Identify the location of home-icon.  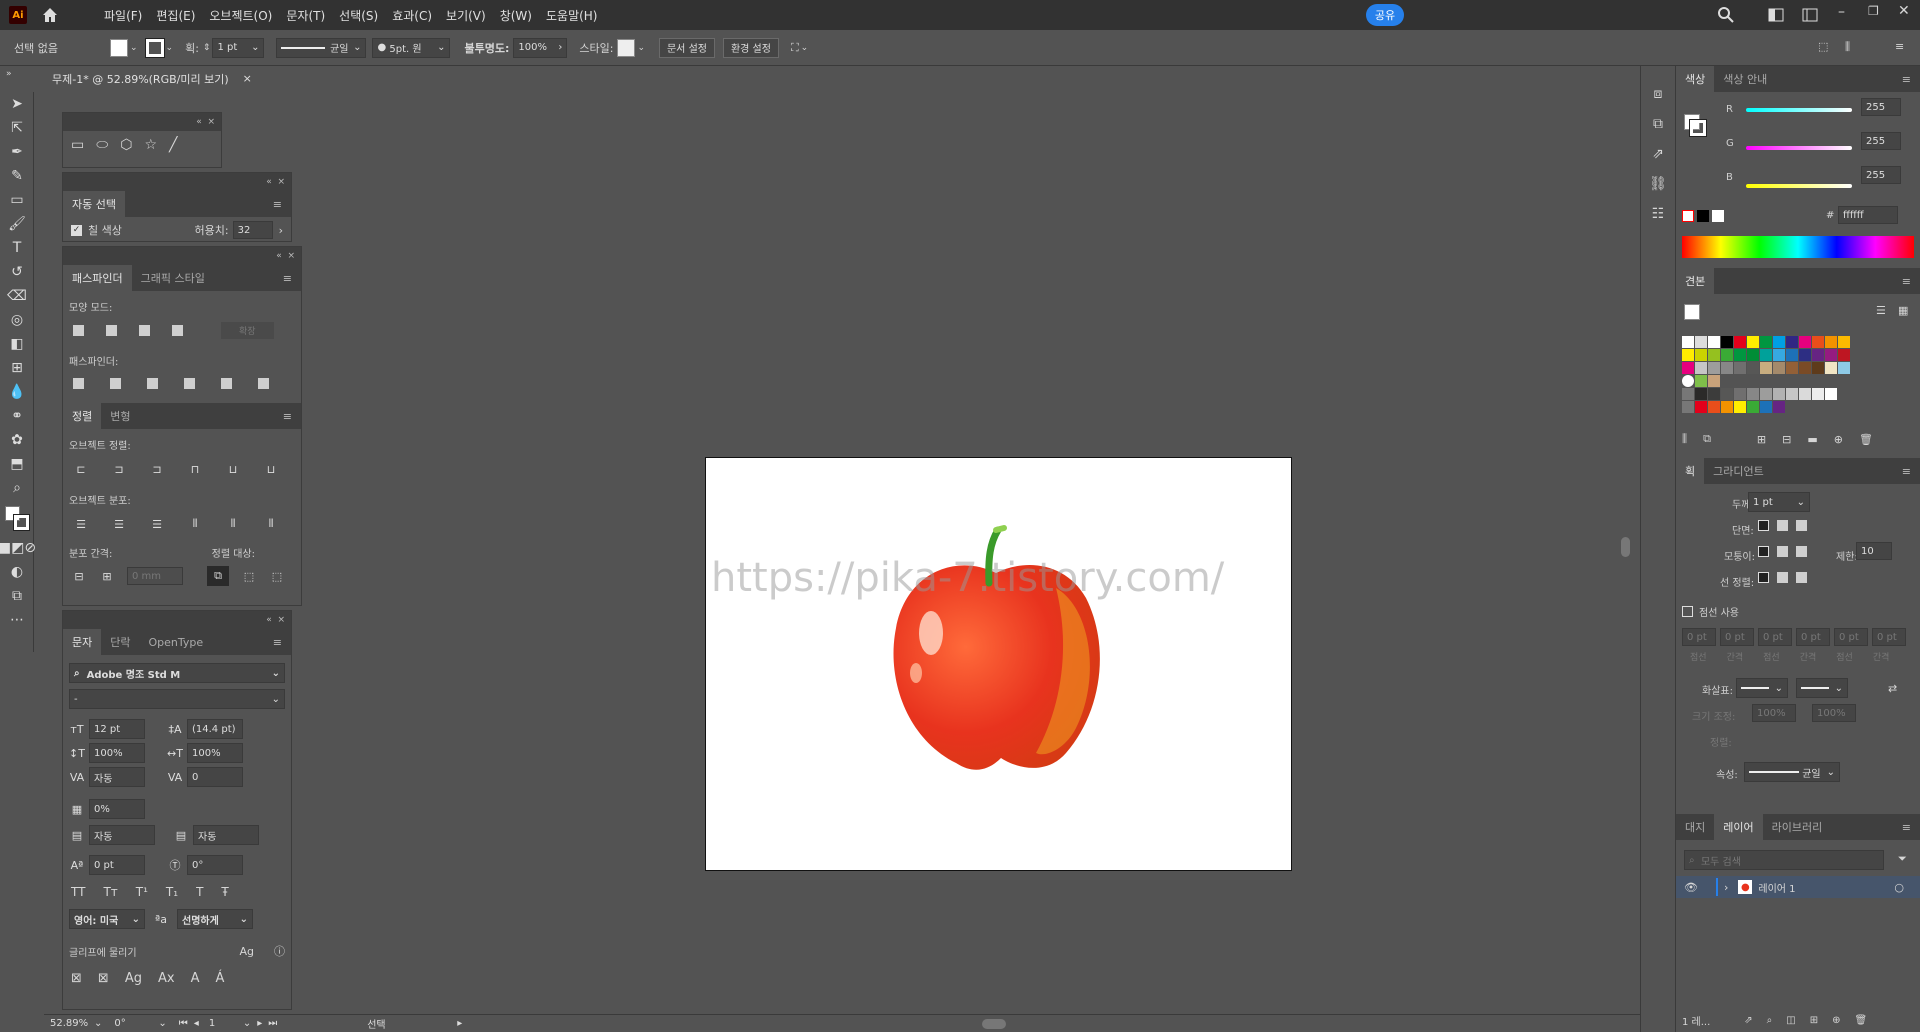
(50, 15).